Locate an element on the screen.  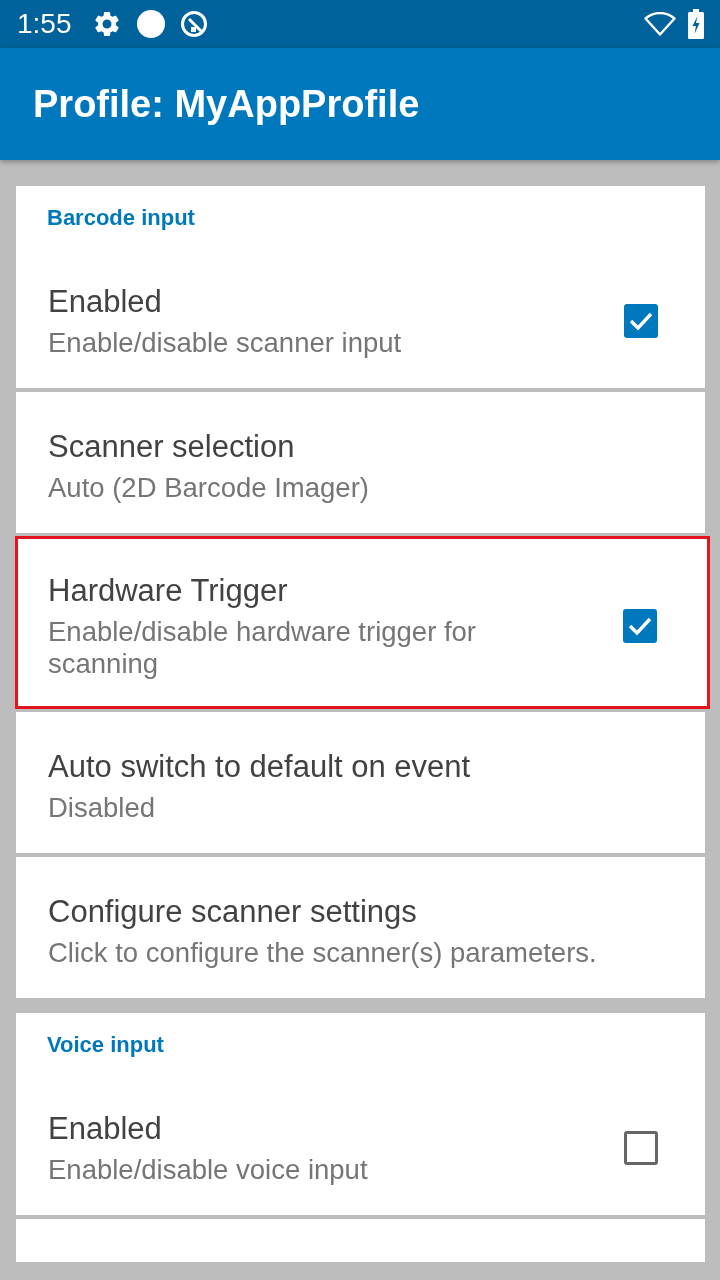
section-header: Voice input is located at coordinates (105, 1045).